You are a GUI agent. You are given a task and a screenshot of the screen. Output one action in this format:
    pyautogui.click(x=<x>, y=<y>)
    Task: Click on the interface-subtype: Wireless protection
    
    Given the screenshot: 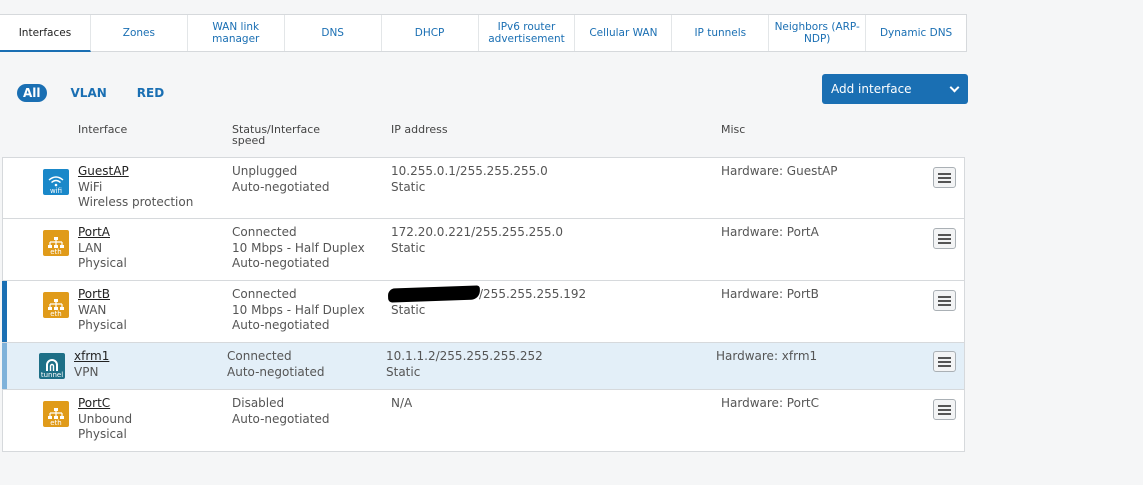 What is the action you would take?
    pyautogui.click(x=136, y=202)
    